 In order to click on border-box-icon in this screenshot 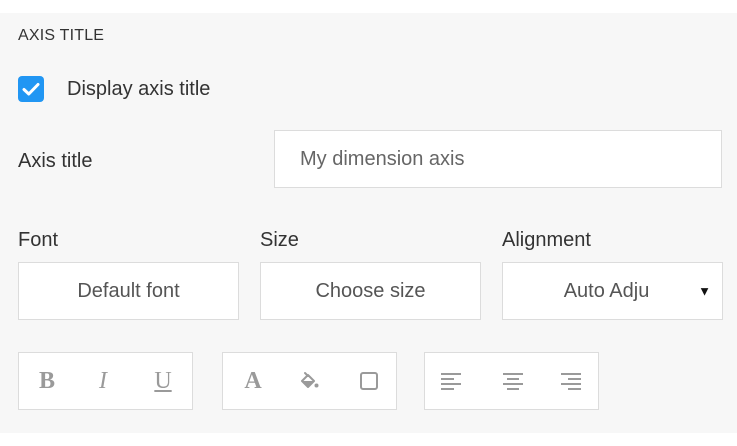, I will do `click(369, 381)`.